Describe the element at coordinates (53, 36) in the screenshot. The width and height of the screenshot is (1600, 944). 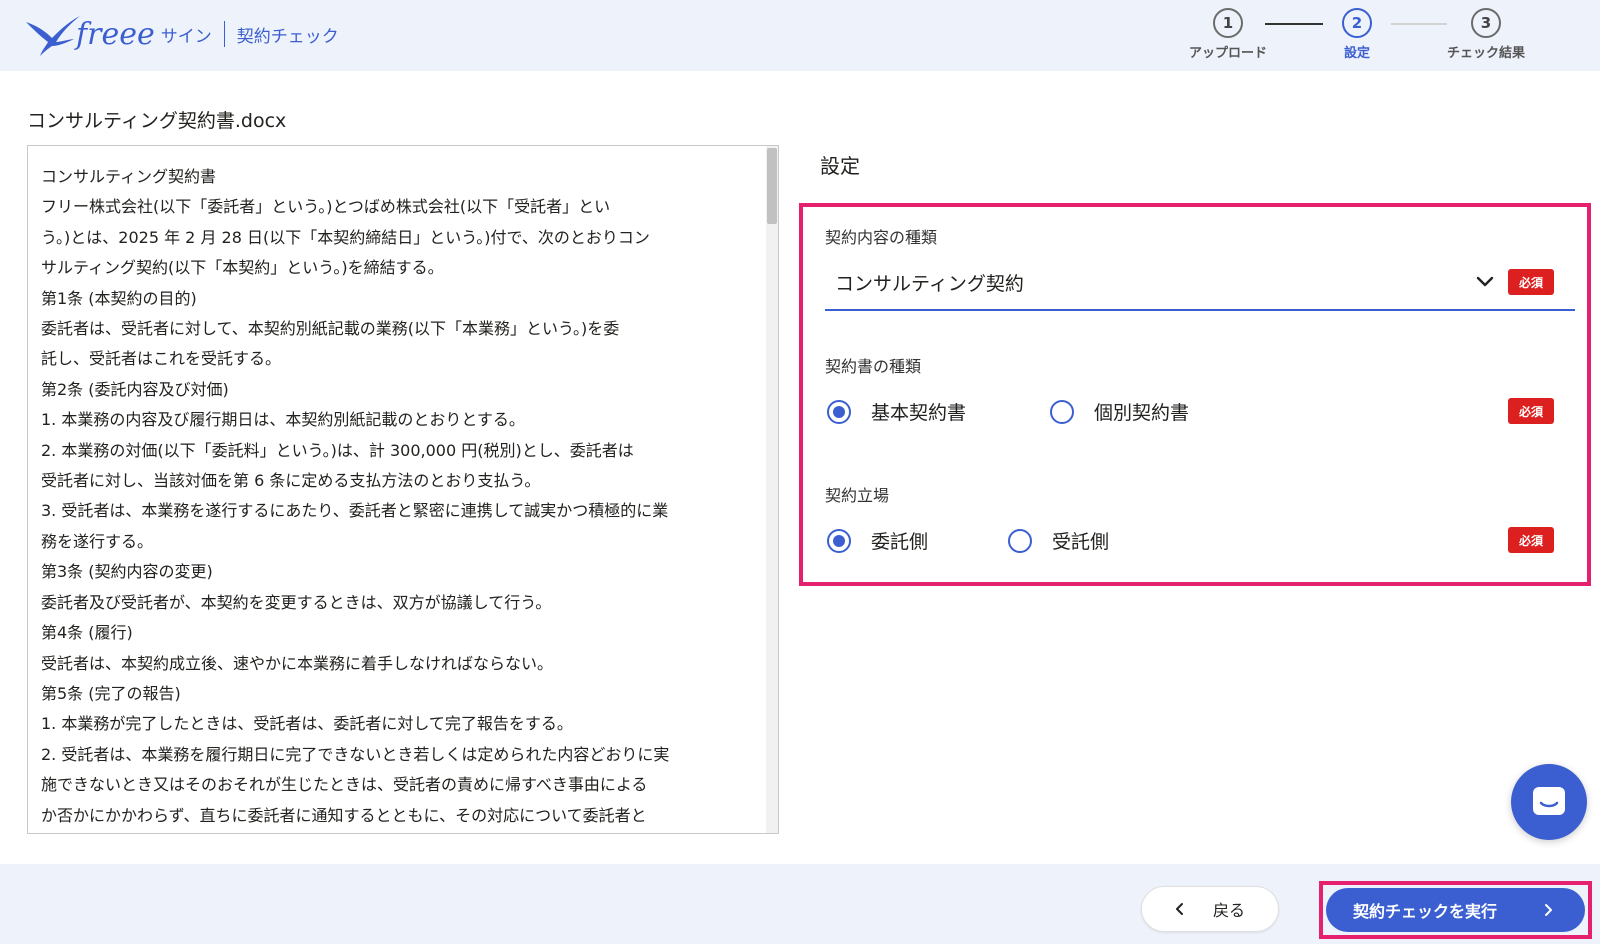
I see `freee-bird-logo-icon` at that location.